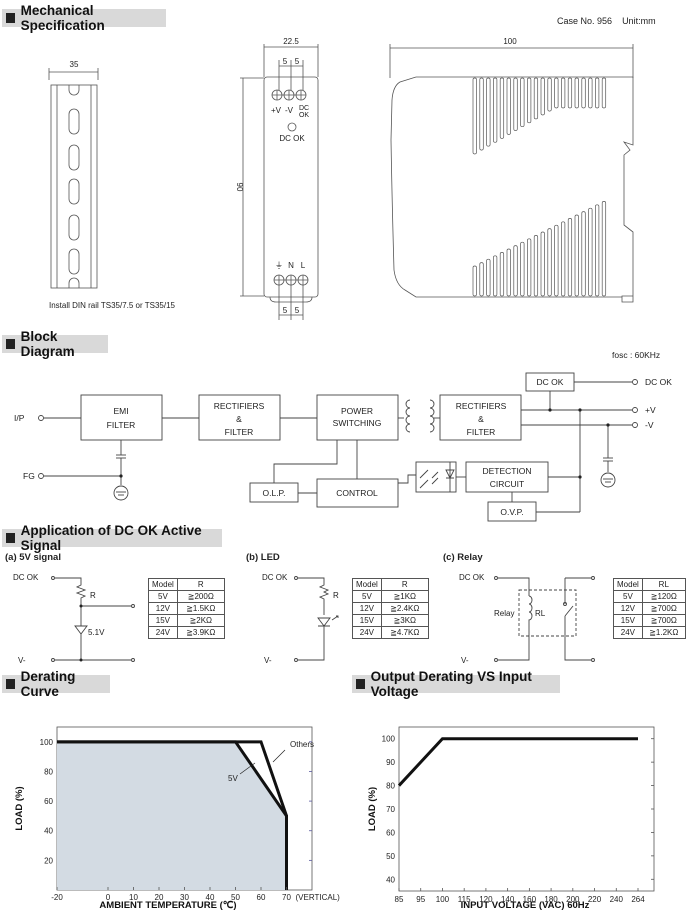 This screenshot has width=700, height=911. Describe the element at coordinates (233, 778) in the screenshot. I see `annotation-5v: 5V` at that location.